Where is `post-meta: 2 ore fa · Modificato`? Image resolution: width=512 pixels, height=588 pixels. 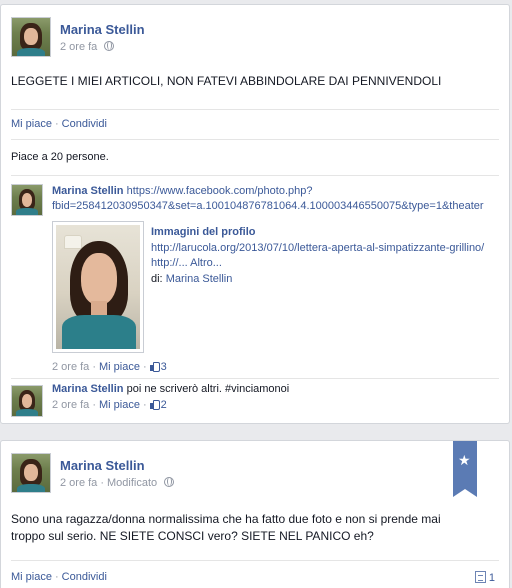
post-meta: 2 ore fa · Modificato is located at coordinates (117, 483).